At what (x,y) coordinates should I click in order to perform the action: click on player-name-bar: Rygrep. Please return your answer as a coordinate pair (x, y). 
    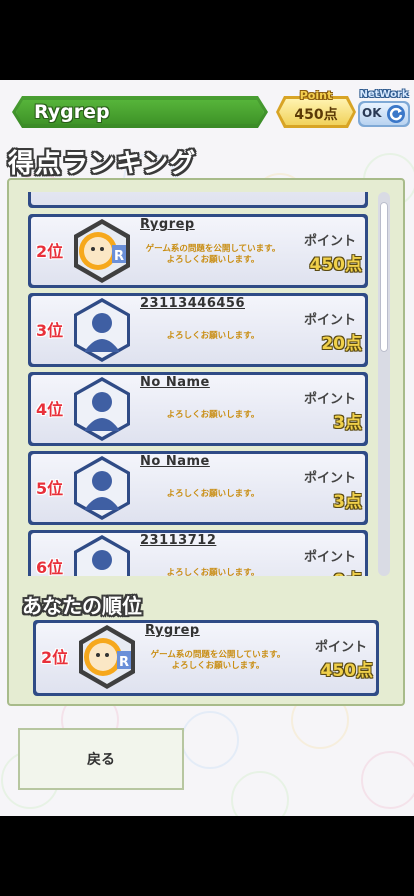
    Looking at the image, I should click on (140, 112).